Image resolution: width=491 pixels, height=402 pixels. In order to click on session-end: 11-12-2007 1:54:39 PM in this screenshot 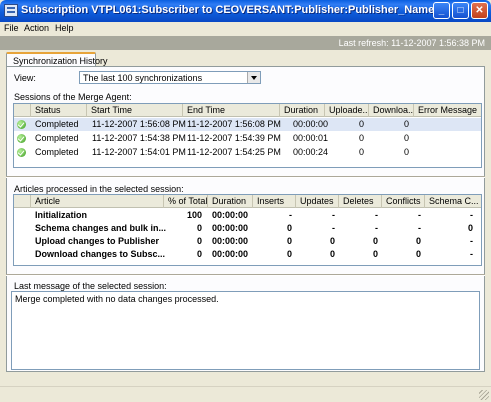, I will do `click(234, 138)`.